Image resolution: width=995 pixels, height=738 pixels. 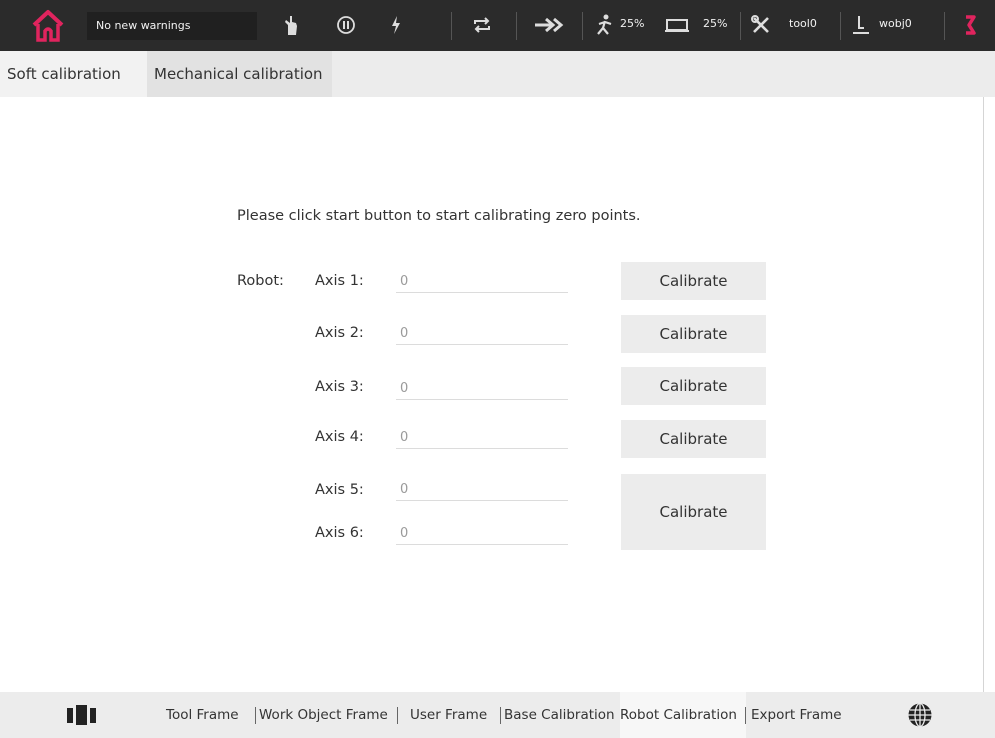 What do you see at coordinates (339, 333) in the screenshot?
I see `axis-2-label: Axis 2:` at bounding box center [339, 333].